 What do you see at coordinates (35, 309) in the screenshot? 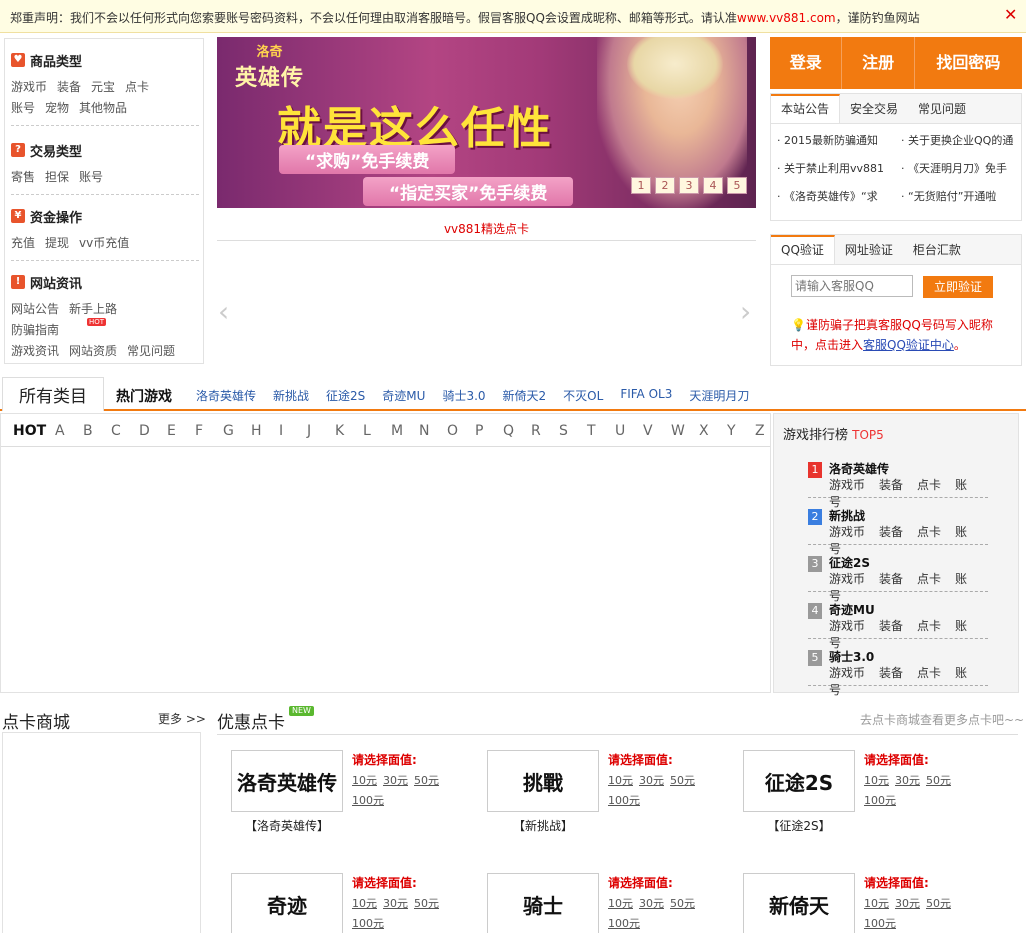
I see `category-link: 网站公告` at bounding box center [35, 309].